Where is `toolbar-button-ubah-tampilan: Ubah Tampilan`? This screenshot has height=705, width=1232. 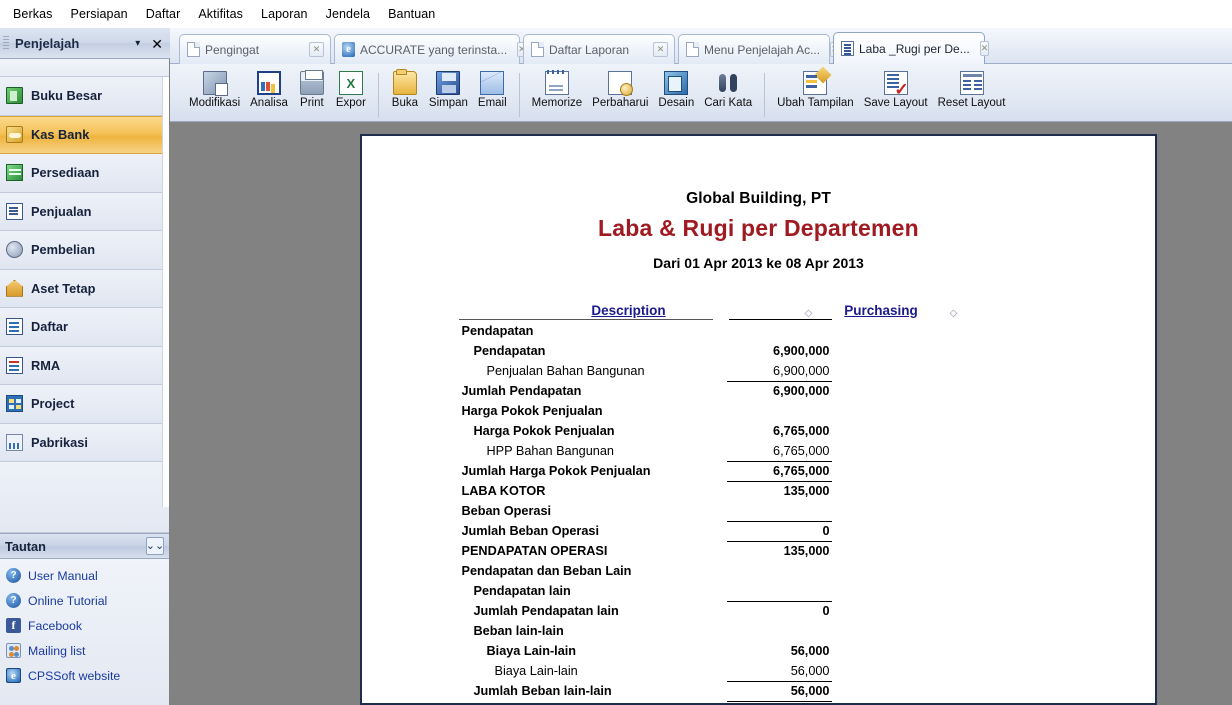
toolbar-button-ubah-tampilan: Ubah Tampilan is located at coordinates (815, 89).